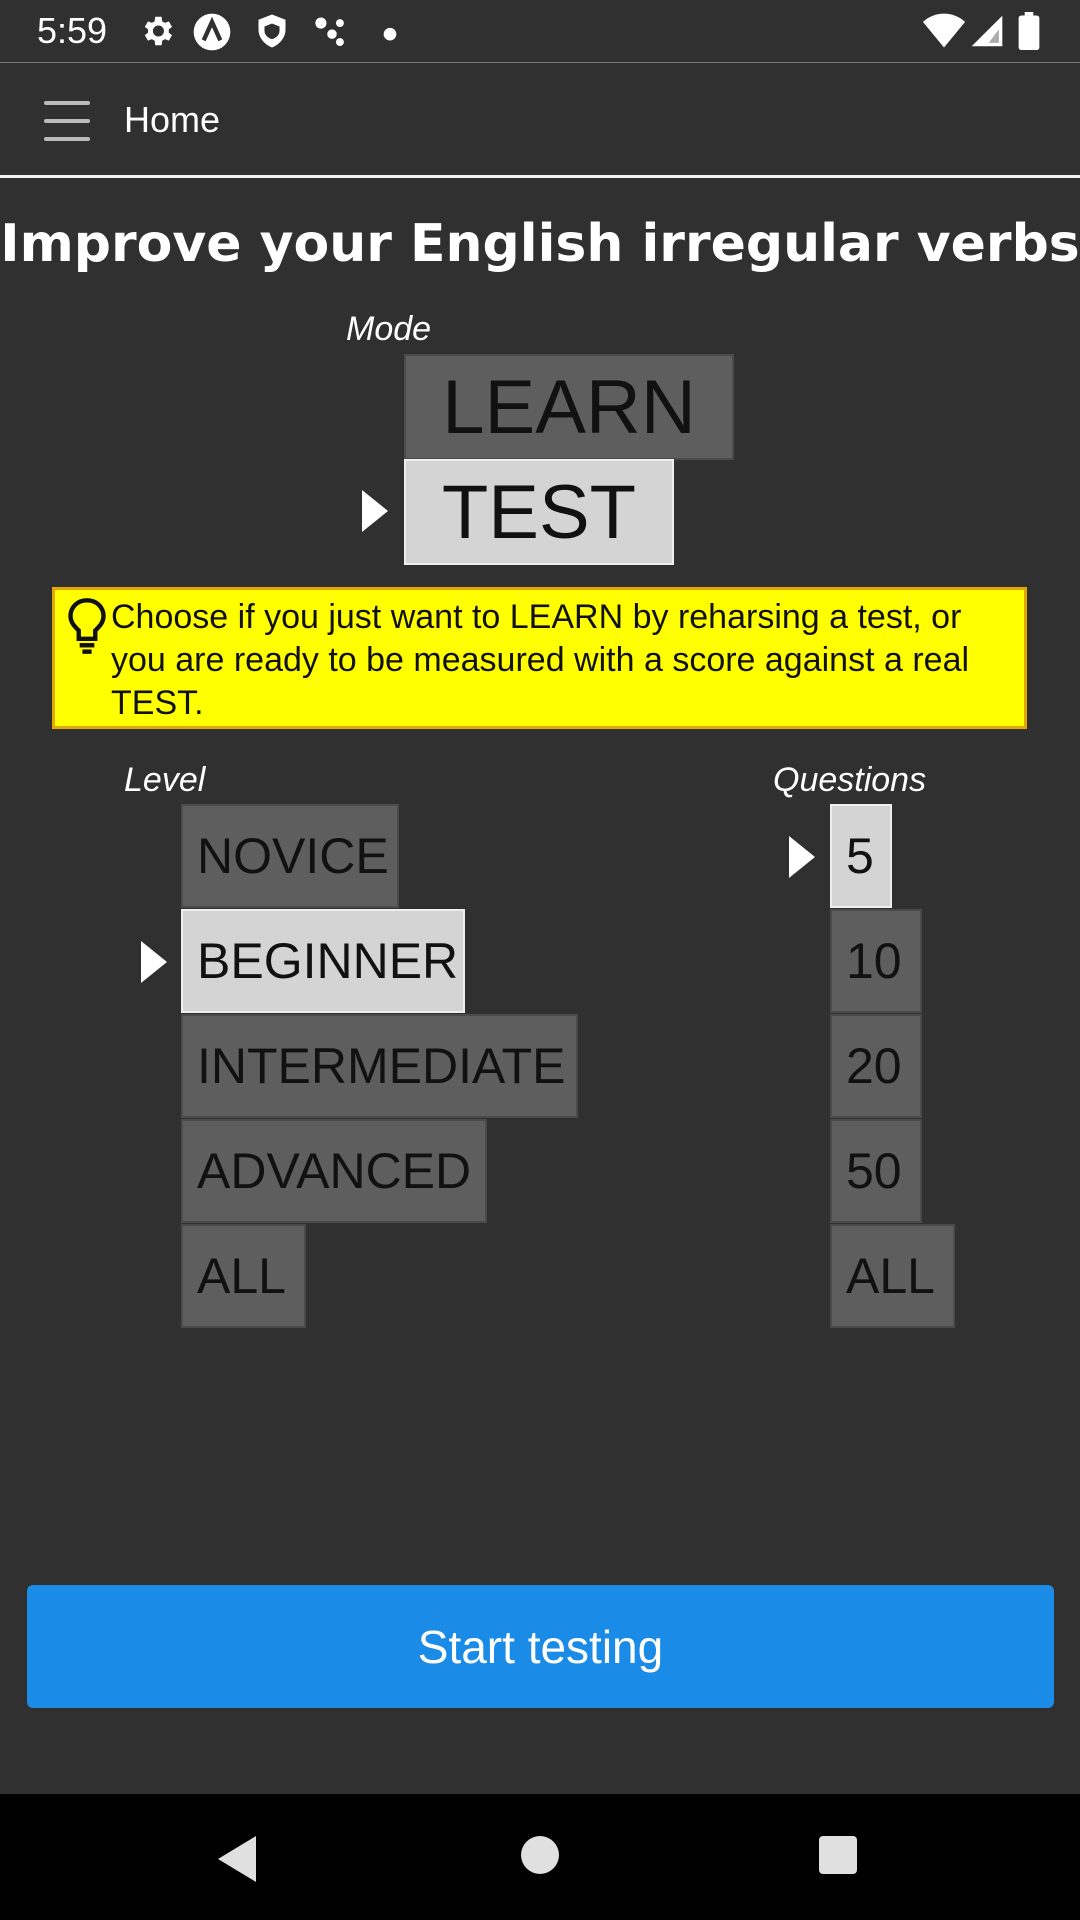  What do you see at coordinates (158, 31) in the screenshot?
I see `gear-icon` at bounding box center [158, 31].